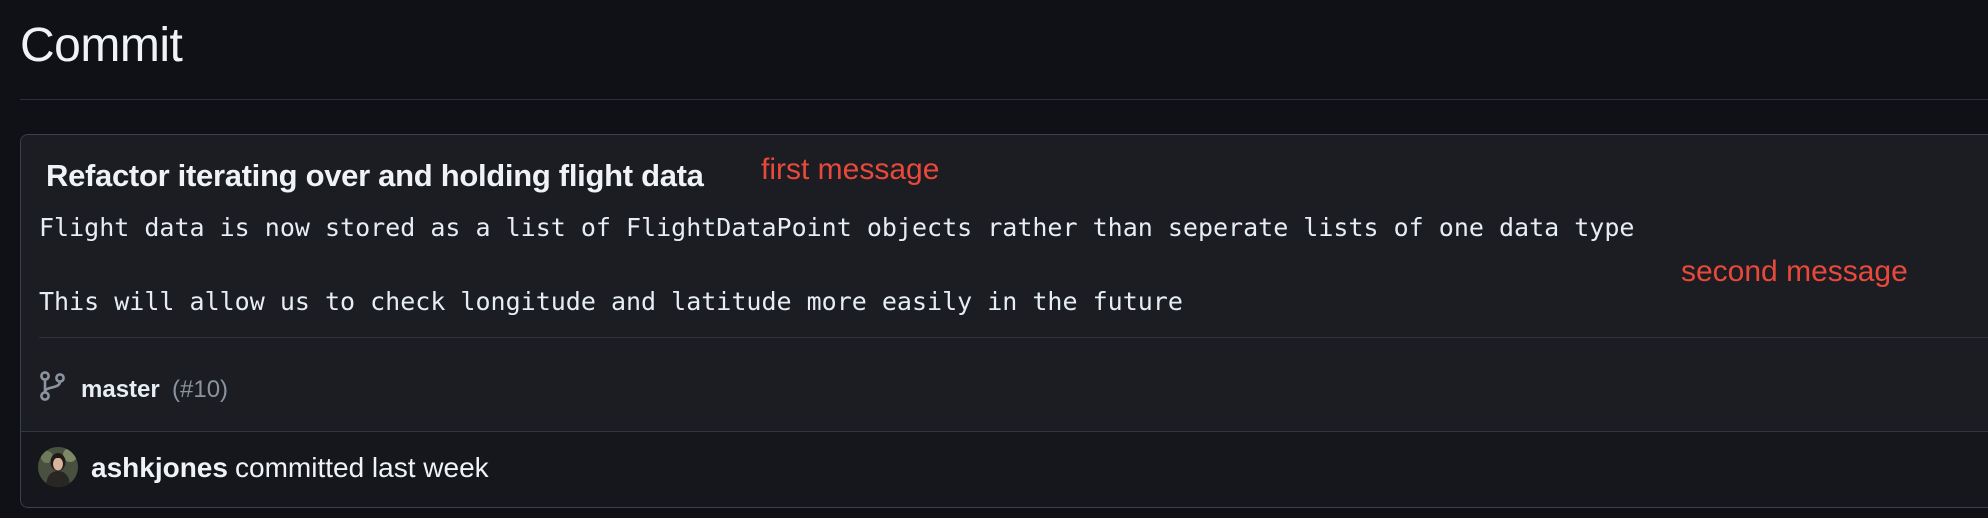 Image resolution: width=1988 pixels, height=518 pixels. What do you see at coordinates (200, 390) in the screenshot?
I see `pull-request-link: (#10)` at bounding box center [200, 390].